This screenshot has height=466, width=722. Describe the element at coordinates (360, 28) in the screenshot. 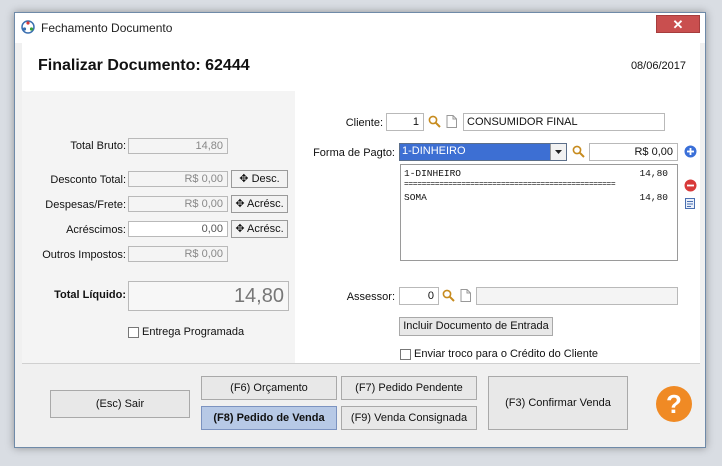

I see `title-bar: Fechamento Documento ✕` at that location.